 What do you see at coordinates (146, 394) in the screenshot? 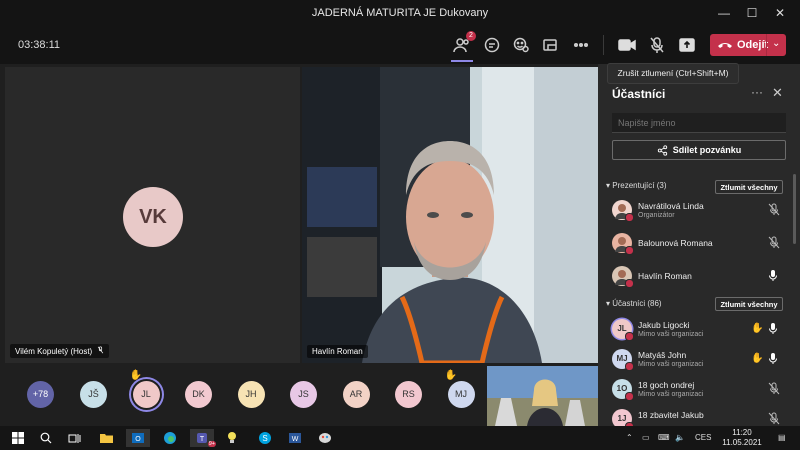
I see `participant-avatar: JL` at bounding box center [146, 394].